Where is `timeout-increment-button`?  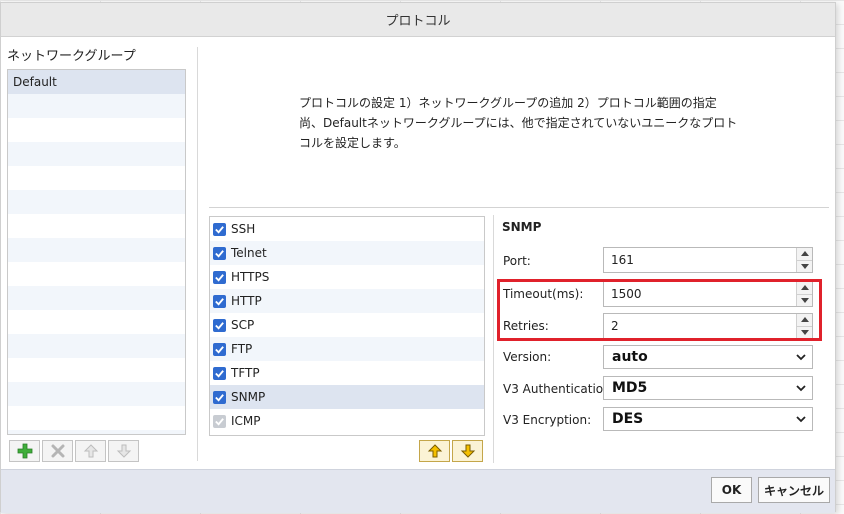 timeout-increment-button is located at coordinates (804, 288).